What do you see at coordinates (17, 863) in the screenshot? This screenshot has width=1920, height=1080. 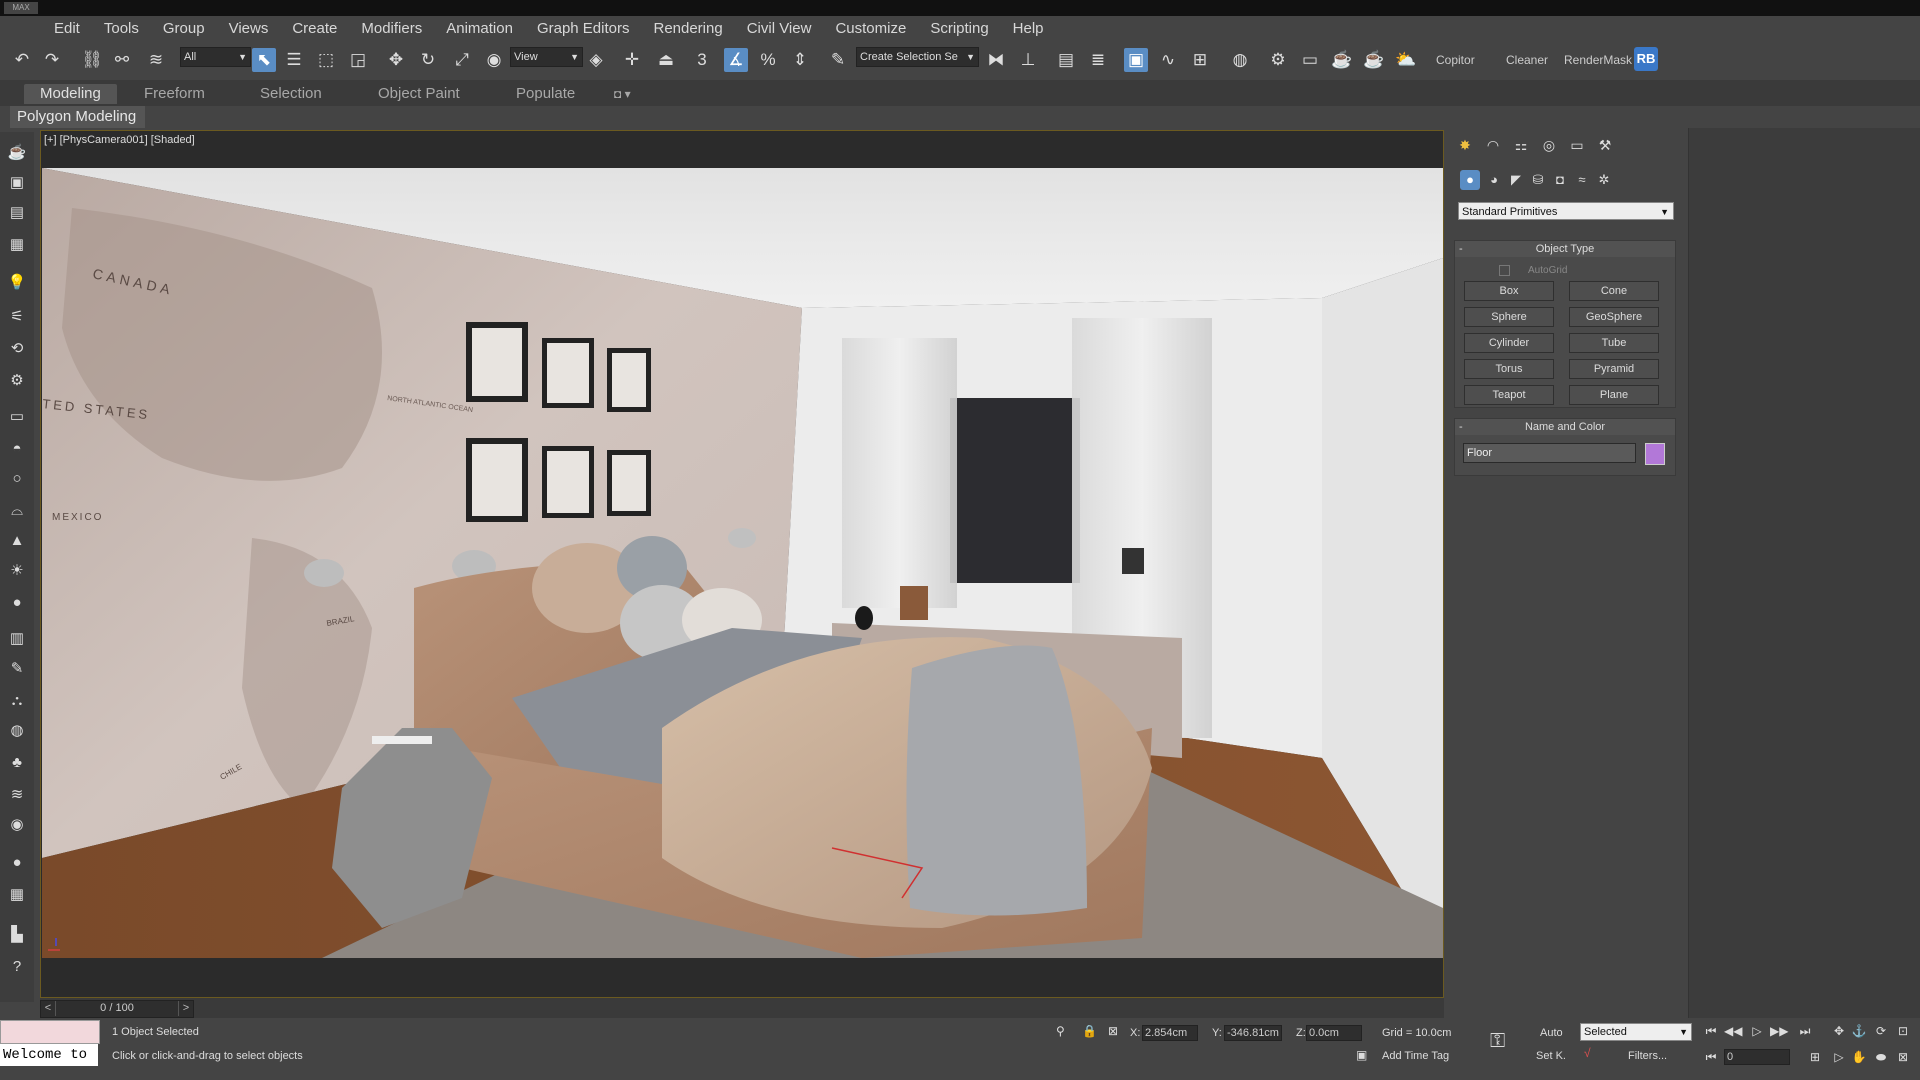 I see `material-ball-icon: ●` at bounding box center [17, 863].